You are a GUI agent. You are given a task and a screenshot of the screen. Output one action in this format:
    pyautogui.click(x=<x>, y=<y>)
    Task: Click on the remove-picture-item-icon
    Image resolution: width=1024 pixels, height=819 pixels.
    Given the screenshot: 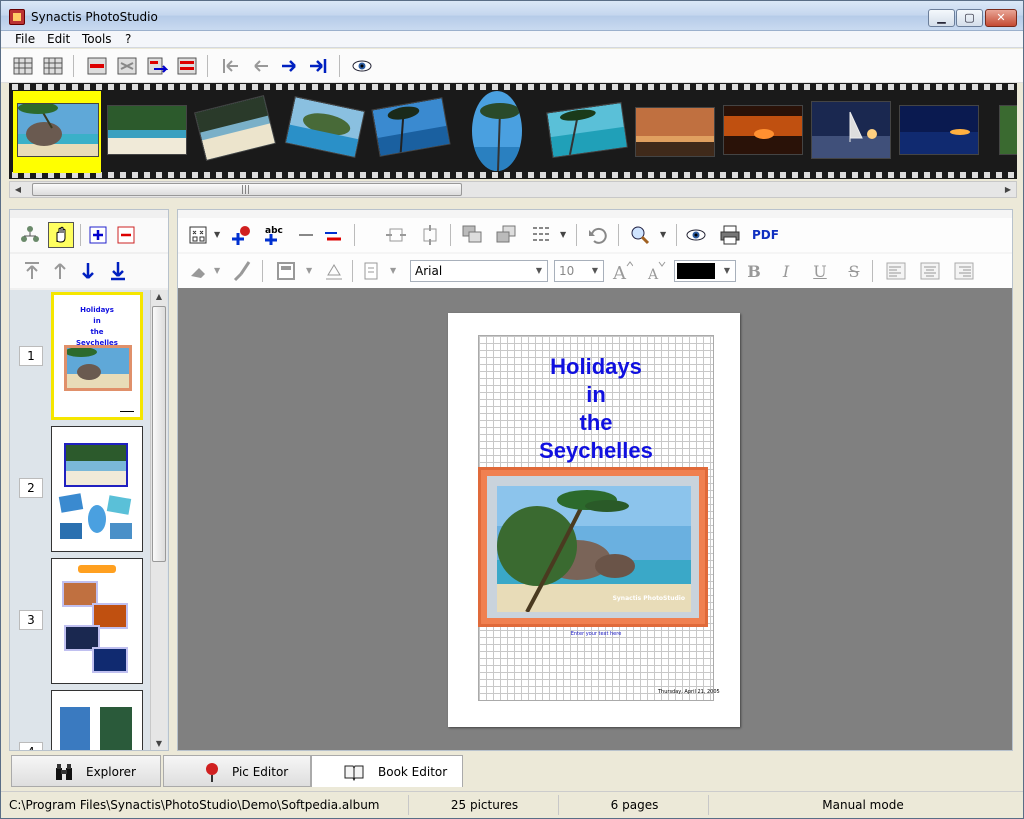 What is the action you would take?
    pyautogui.click(x=306, y=235)
    